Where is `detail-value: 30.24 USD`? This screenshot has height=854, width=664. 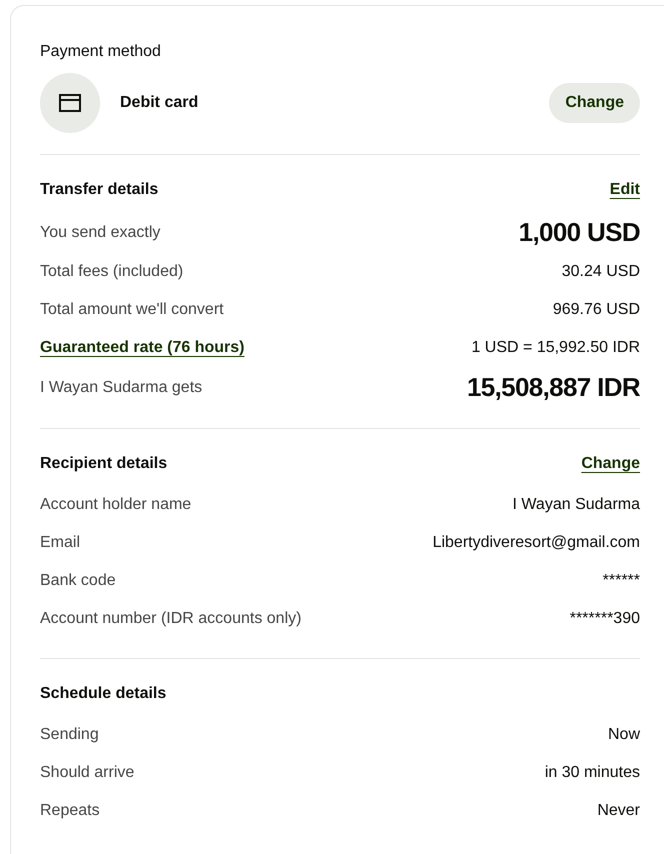 detail-value: 30.24 USD is located at coordinates (601, 272).